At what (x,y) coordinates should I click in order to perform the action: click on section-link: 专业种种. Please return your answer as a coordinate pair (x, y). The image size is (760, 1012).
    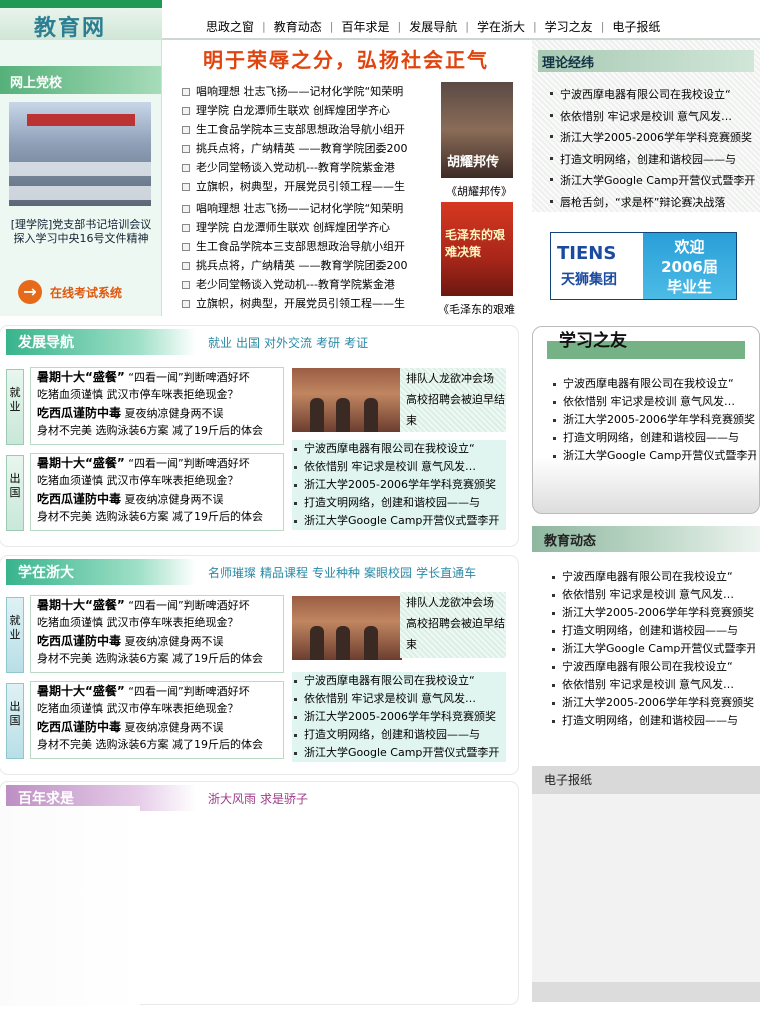
    Looking at the image, I should click on (336, 573).